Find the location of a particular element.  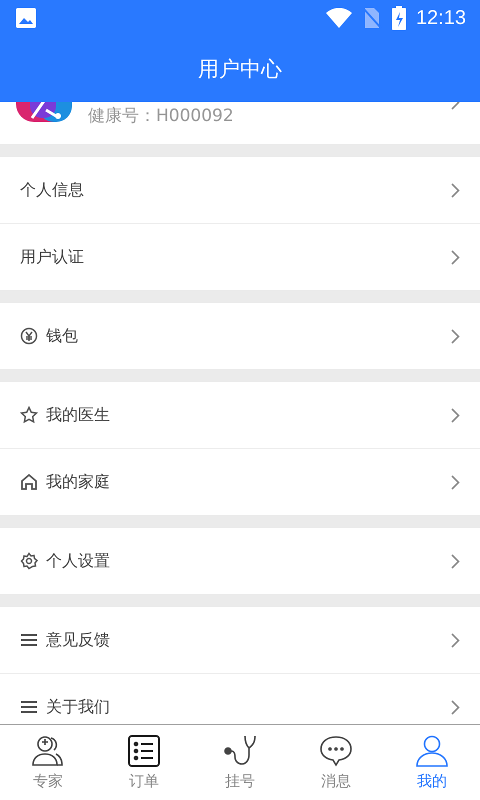

tab: 挂号 is located at coordinates (240, 762).